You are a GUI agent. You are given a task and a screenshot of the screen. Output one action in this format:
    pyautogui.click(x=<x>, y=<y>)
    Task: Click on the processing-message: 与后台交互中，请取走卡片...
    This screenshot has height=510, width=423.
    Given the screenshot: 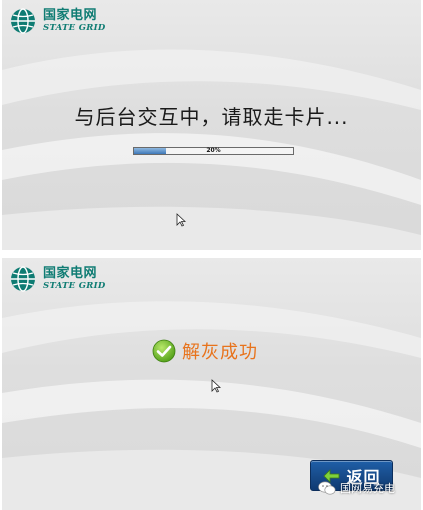 What is the action you would take?
    pyautogui.click(x=211, y=117)
    